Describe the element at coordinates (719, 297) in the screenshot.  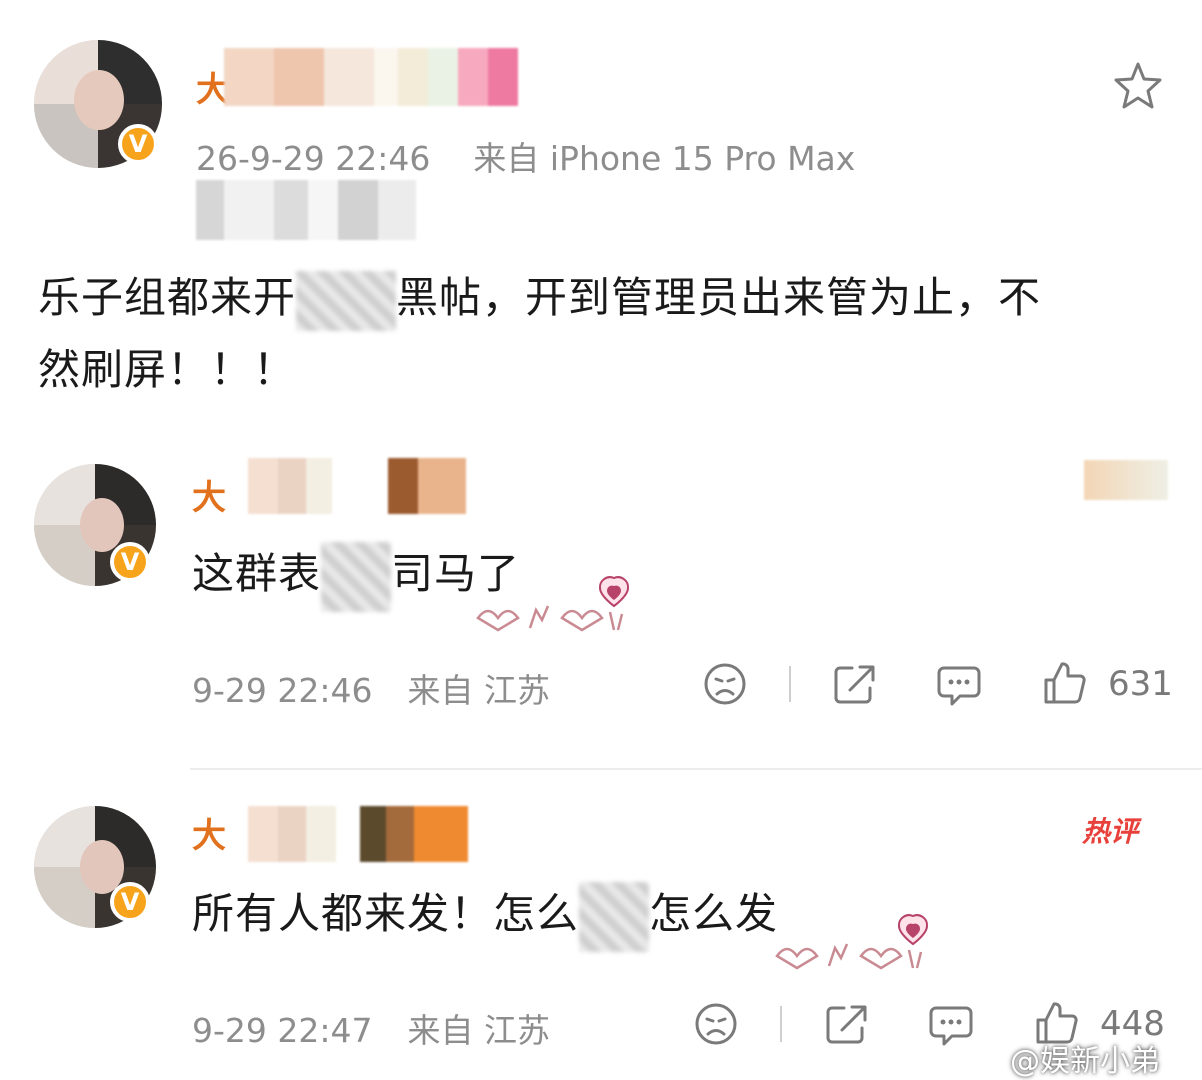
I see `post-body-part2: 黑帖，开到管理员出来管为止，不` at that location.